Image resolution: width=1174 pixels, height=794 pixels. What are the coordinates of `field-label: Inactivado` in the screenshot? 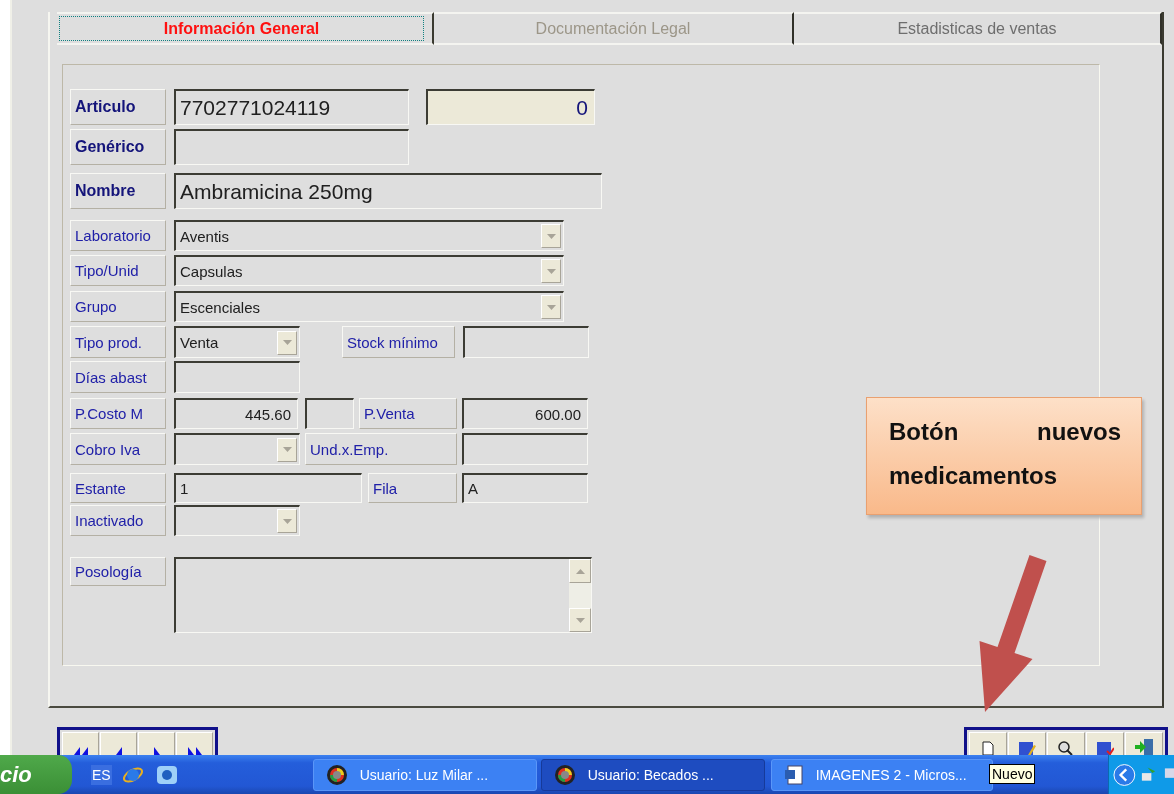 It's located at (118, 520).